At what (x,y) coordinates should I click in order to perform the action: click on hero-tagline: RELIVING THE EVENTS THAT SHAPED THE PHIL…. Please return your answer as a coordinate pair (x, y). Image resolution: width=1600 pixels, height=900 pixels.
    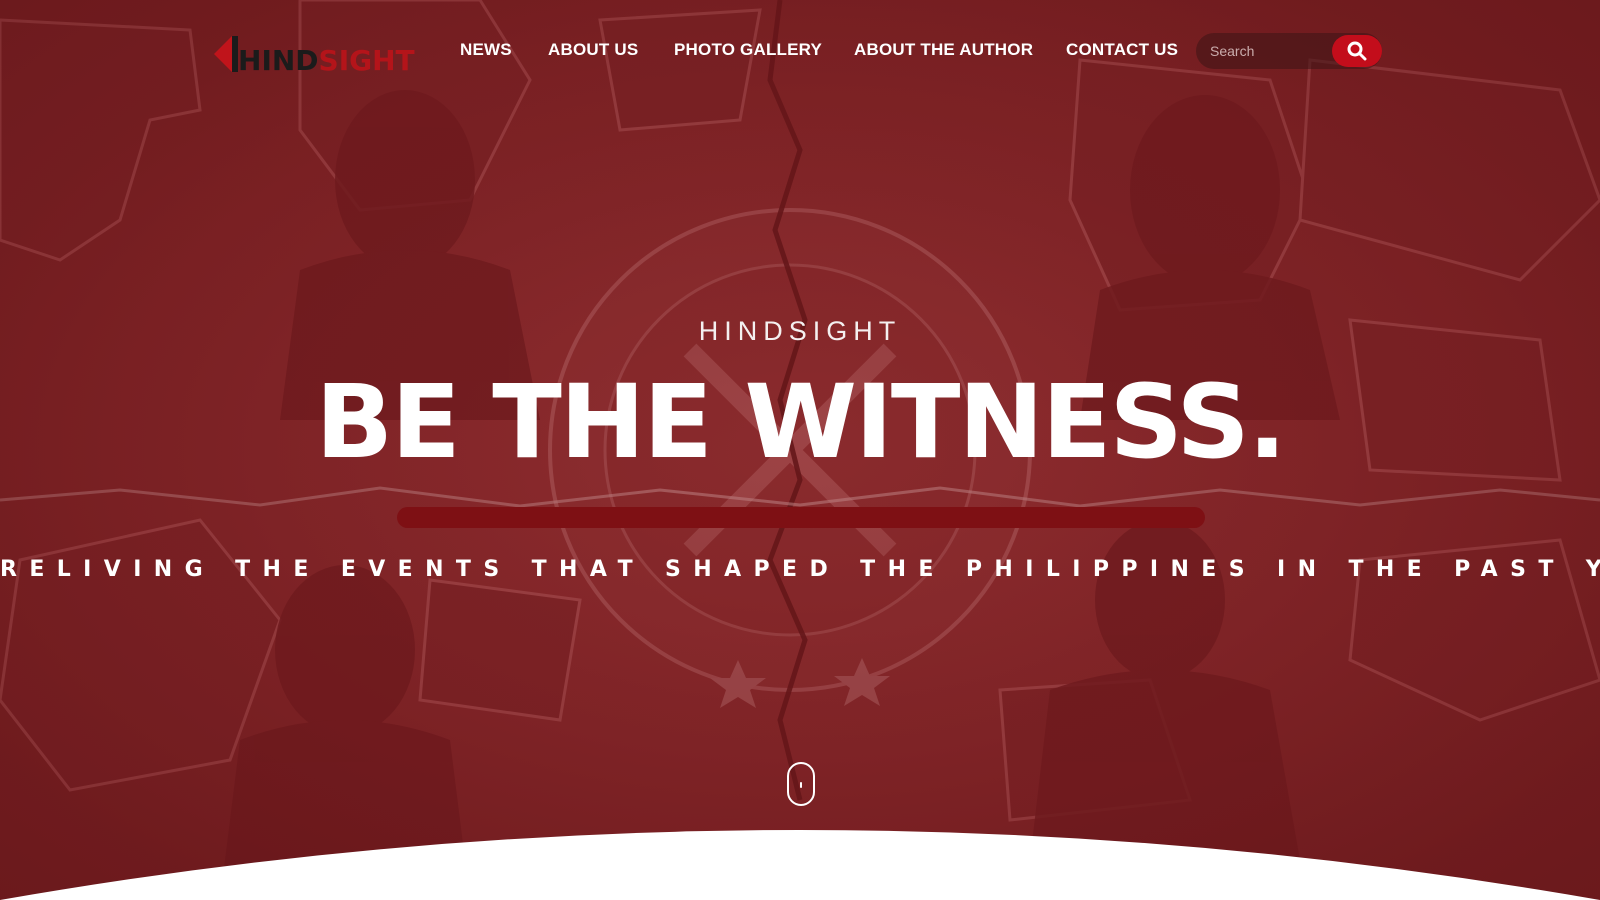
    Looking at the image, I should click on (800, 569).